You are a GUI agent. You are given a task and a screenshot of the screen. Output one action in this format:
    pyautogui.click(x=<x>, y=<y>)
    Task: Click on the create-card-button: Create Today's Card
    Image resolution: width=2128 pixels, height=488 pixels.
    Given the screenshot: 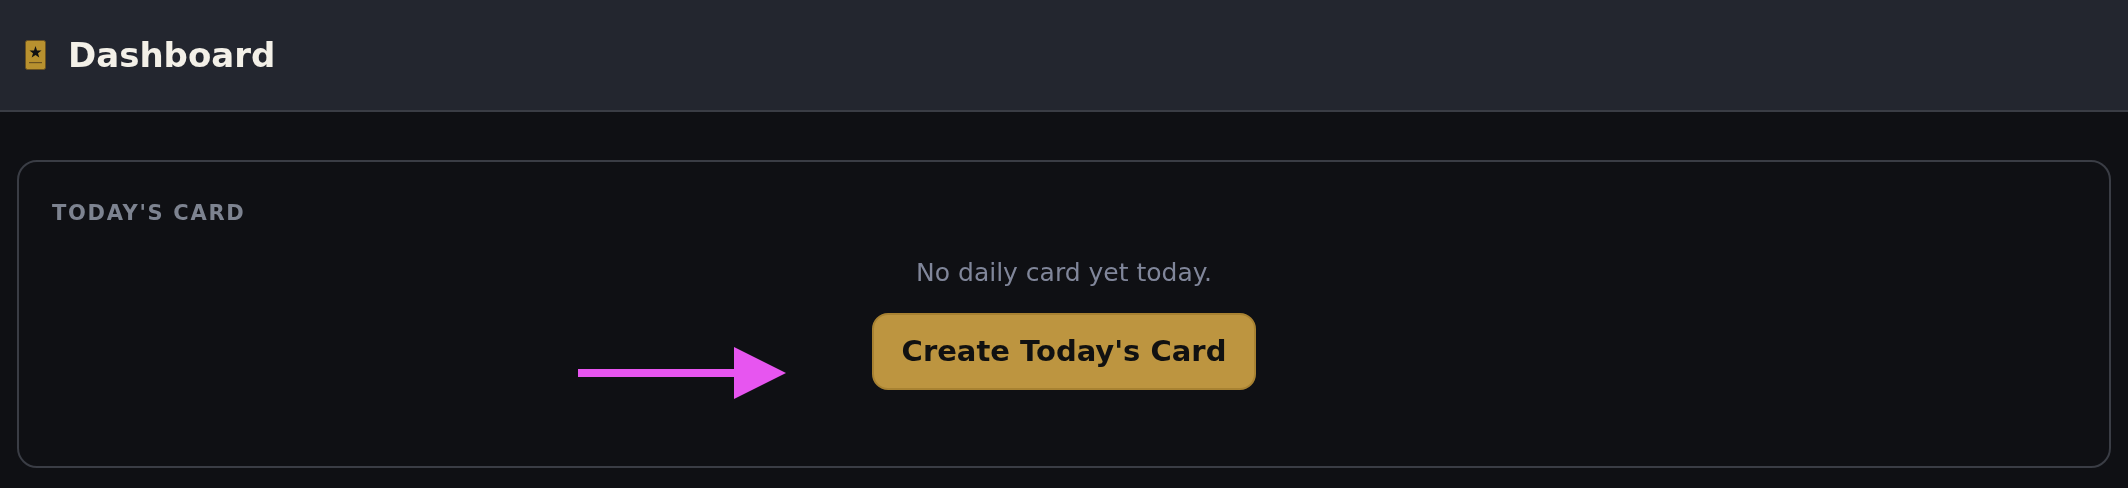 What is the action you would take?
    pyautogui.click(x=1064, y=351)
    